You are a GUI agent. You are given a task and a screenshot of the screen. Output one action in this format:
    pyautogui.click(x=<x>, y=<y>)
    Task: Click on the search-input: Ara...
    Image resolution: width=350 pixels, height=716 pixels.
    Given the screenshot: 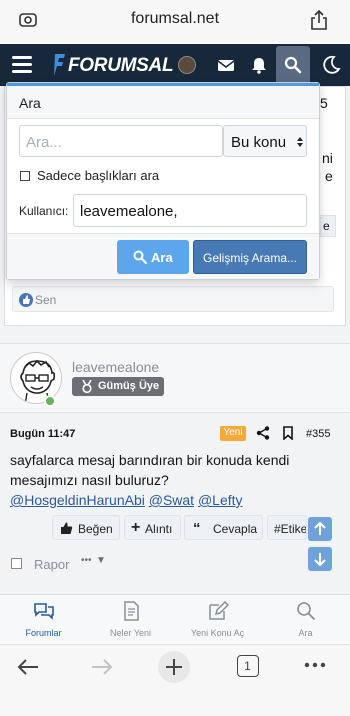 What is the action you would take?
    pyautogui.click(x=121, y=141)
    